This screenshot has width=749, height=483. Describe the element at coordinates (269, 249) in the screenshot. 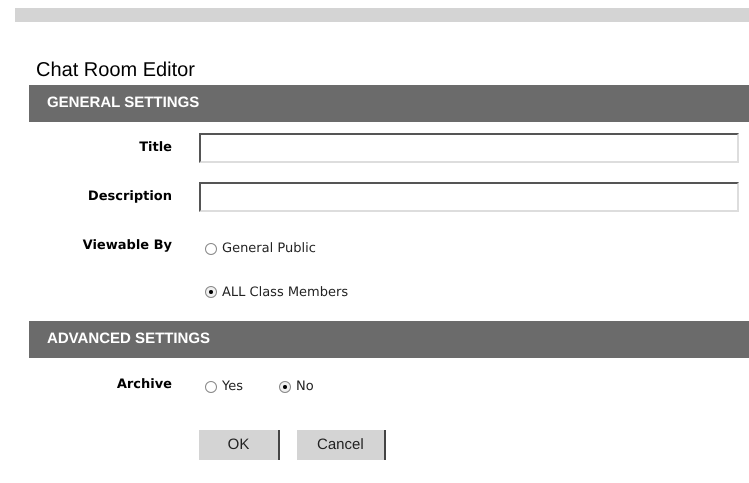

I see `radio-label: General Public` at that location.